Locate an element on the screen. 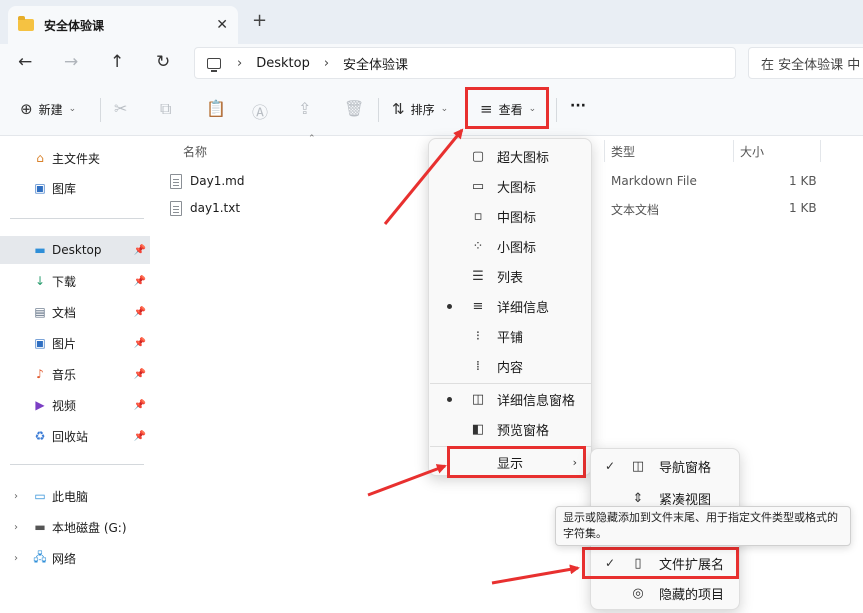  close-icon: ✕ is located at coordinates (222, 25).